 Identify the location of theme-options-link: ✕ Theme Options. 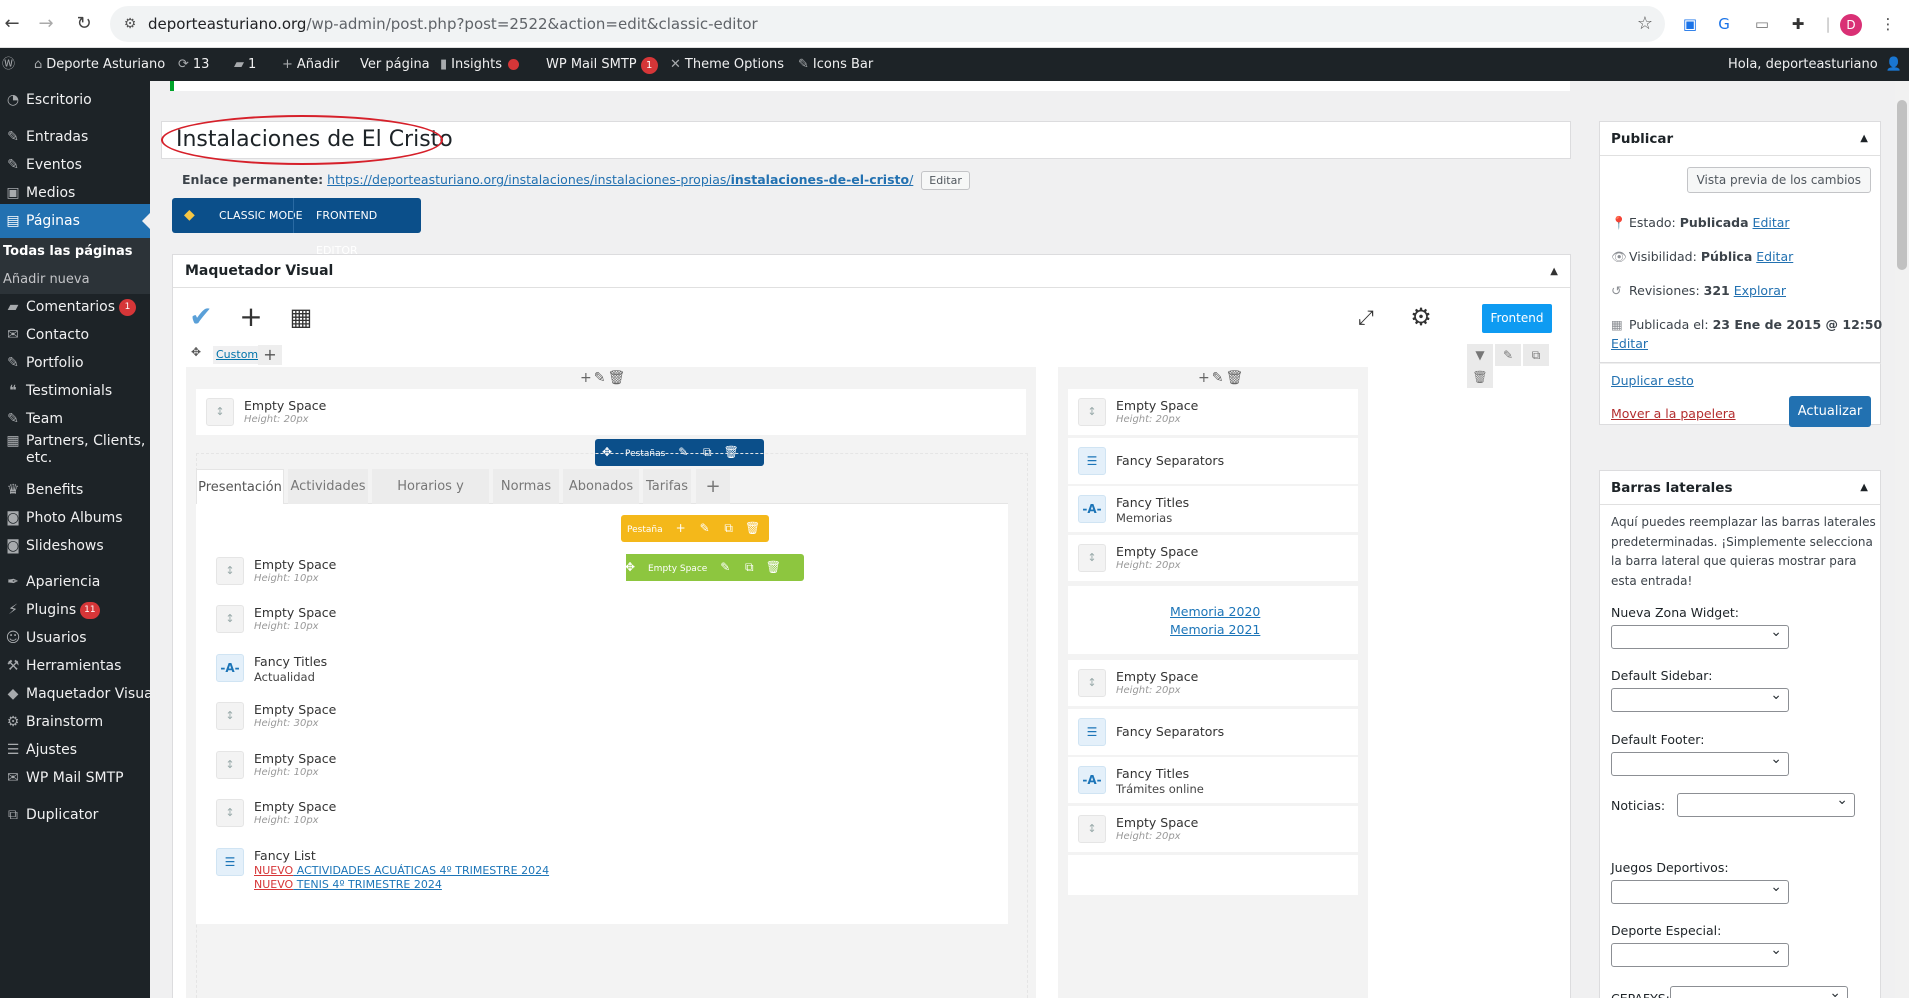
(727, 64).